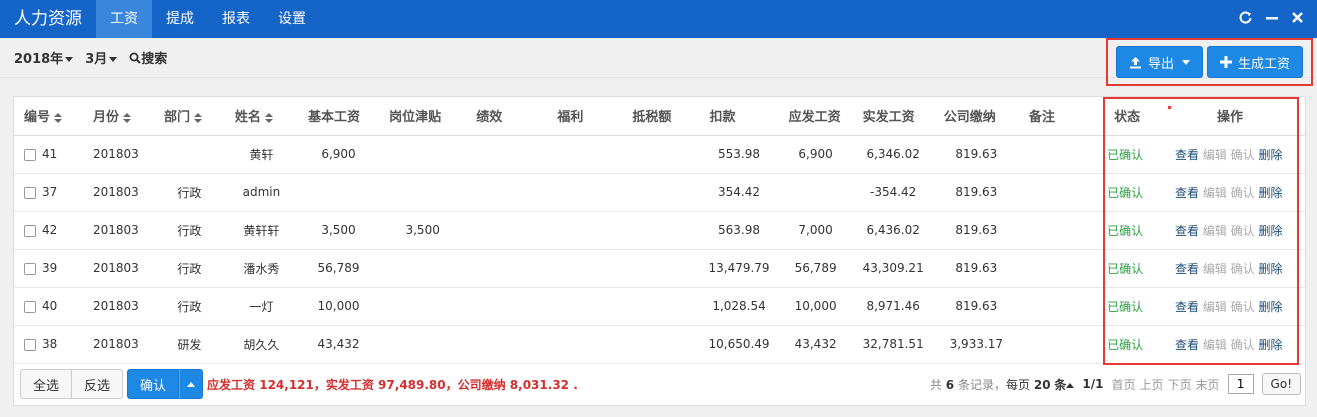  What do you see at coordinates (1242, 230) in the screenshot?
I see `confirm-link: 确认` at bounding box center [1242, 230].